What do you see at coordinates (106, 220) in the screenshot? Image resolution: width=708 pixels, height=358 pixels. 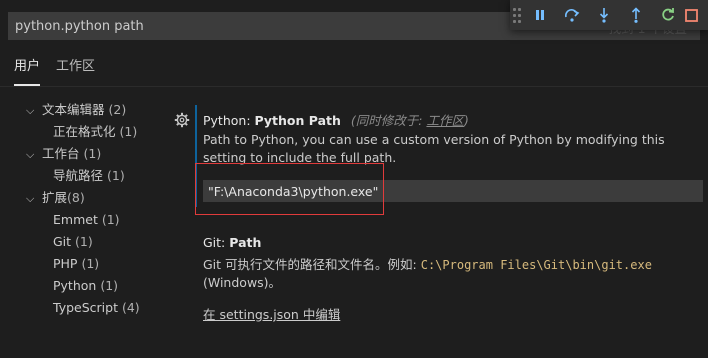 I see `toc-item-emmet: Emmet (1)` at bounding box center [106, 220].